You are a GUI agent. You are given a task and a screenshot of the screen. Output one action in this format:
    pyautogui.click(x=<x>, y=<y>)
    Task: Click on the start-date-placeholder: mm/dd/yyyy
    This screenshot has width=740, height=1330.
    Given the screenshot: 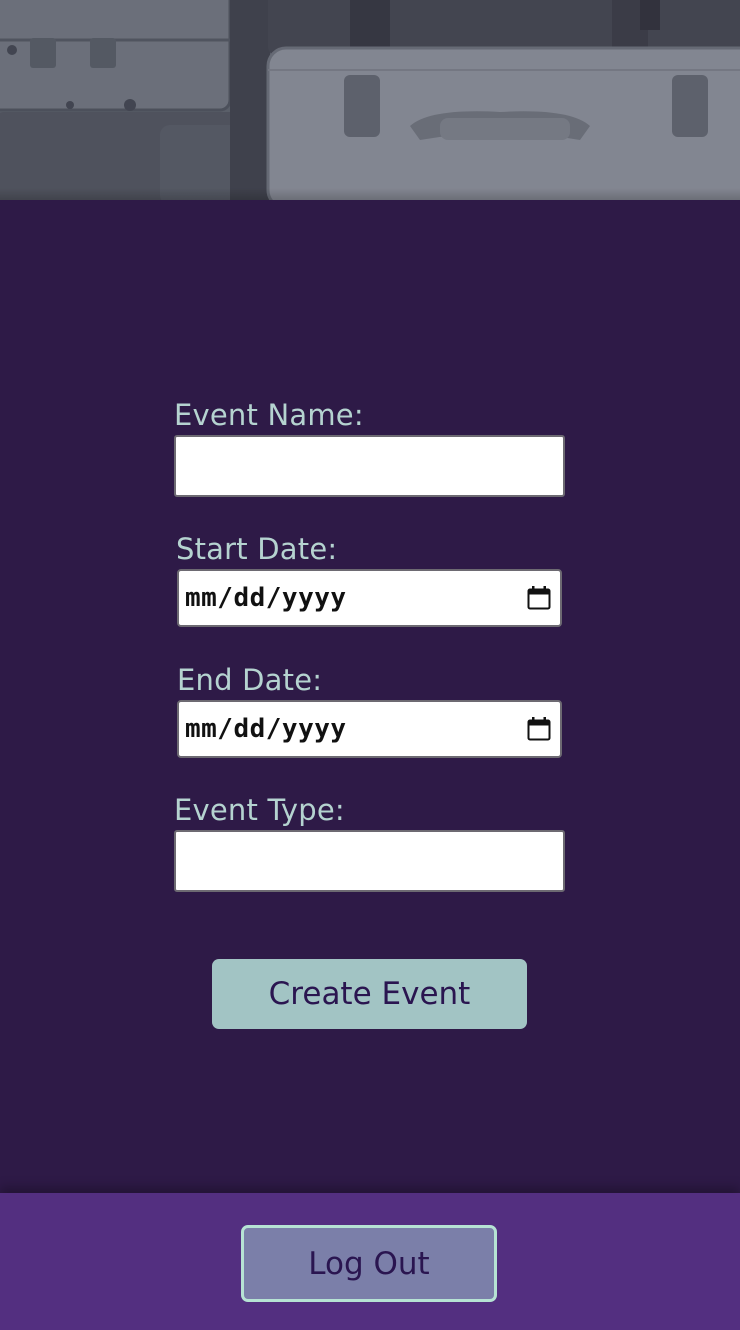 What is the action you would take?
    pyautogui.click(x=266, y=598)
    